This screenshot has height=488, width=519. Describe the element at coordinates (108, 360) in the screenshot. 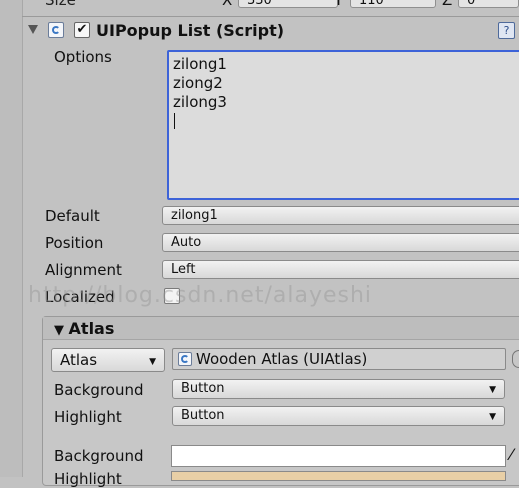

I see `atlas-type-dropdown: Atlas ▼` at that location.